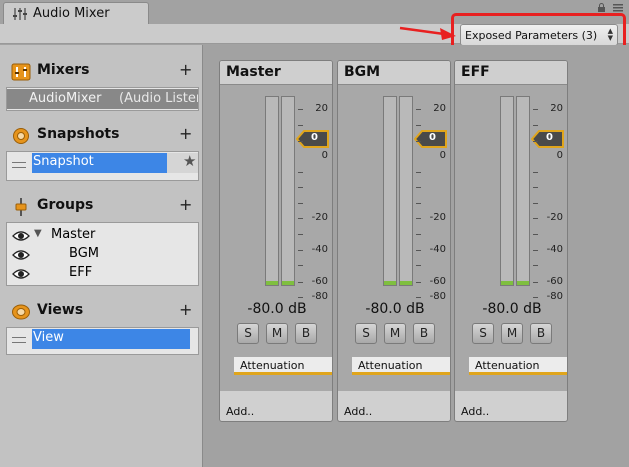  What do you see at coordinates (475, 72) in the screenshot?
I see `strip-name: EFF` at bounding box center [475, 72].